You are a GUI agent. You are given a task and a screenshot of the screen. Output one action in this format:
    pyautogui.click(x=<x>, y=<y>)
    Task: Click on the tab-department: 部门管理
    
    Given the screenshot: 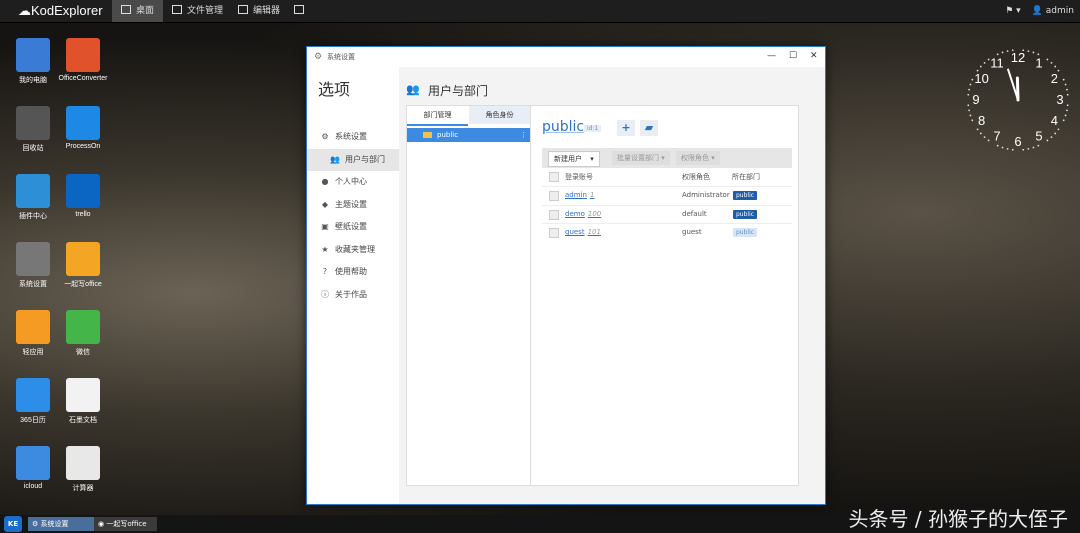 What is the action you would take?
    pyautogui.click(x=437, y=116)
    